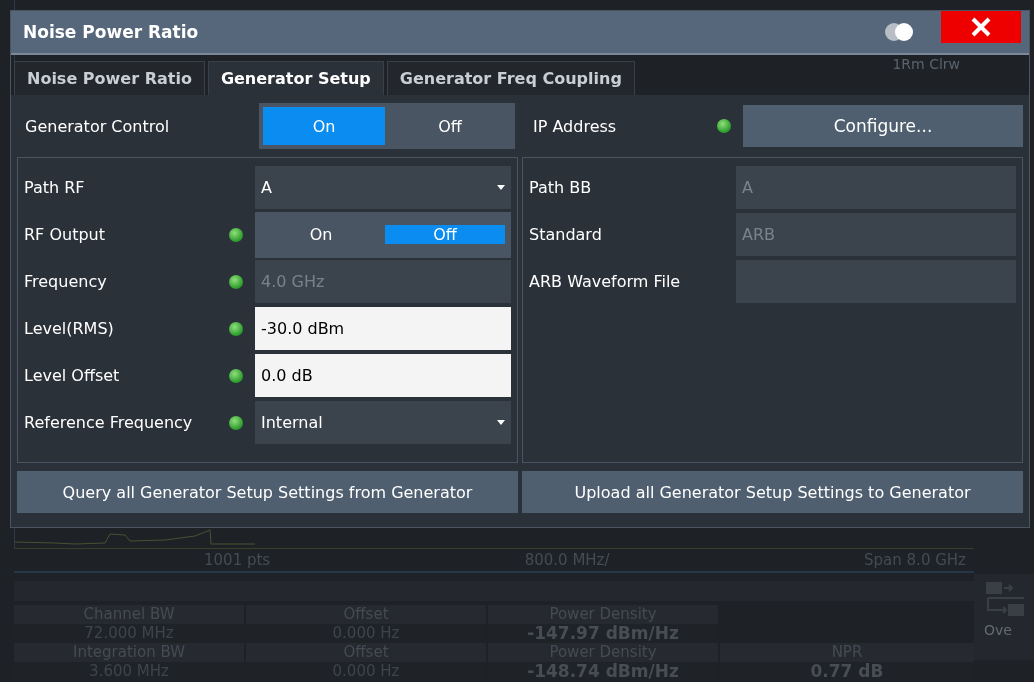 This screenshot has height=682, width=1034. I want to click on field-label: Generator Control, so click(97, 126).